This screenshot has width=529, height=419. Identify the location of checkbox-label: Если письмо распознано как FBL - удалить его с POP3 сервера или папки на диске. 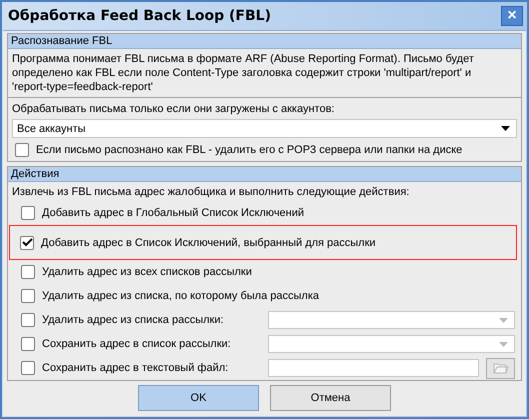
(249, 150).